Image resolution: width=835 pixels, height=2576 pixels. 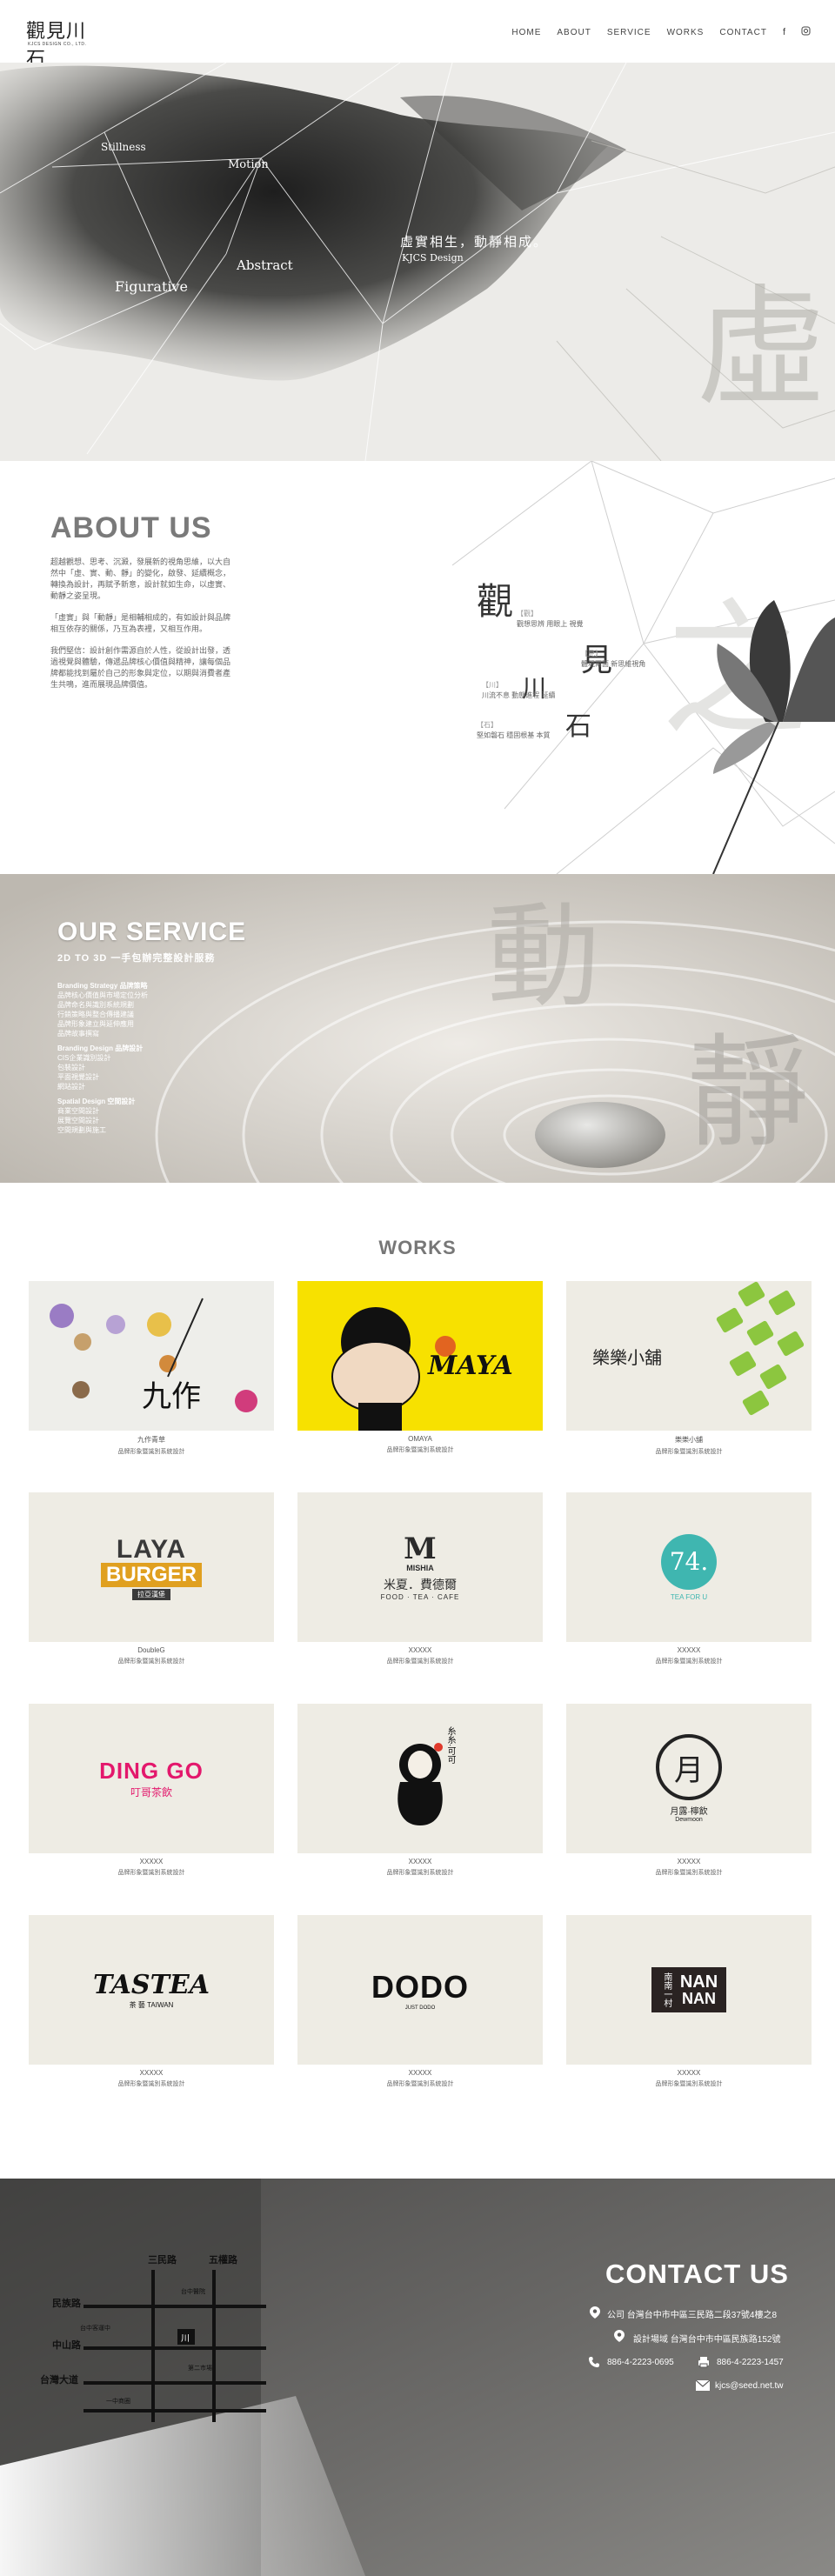 I want to click on email-link: kjcs@seed.net.tw, so click(x=749, y=2386).